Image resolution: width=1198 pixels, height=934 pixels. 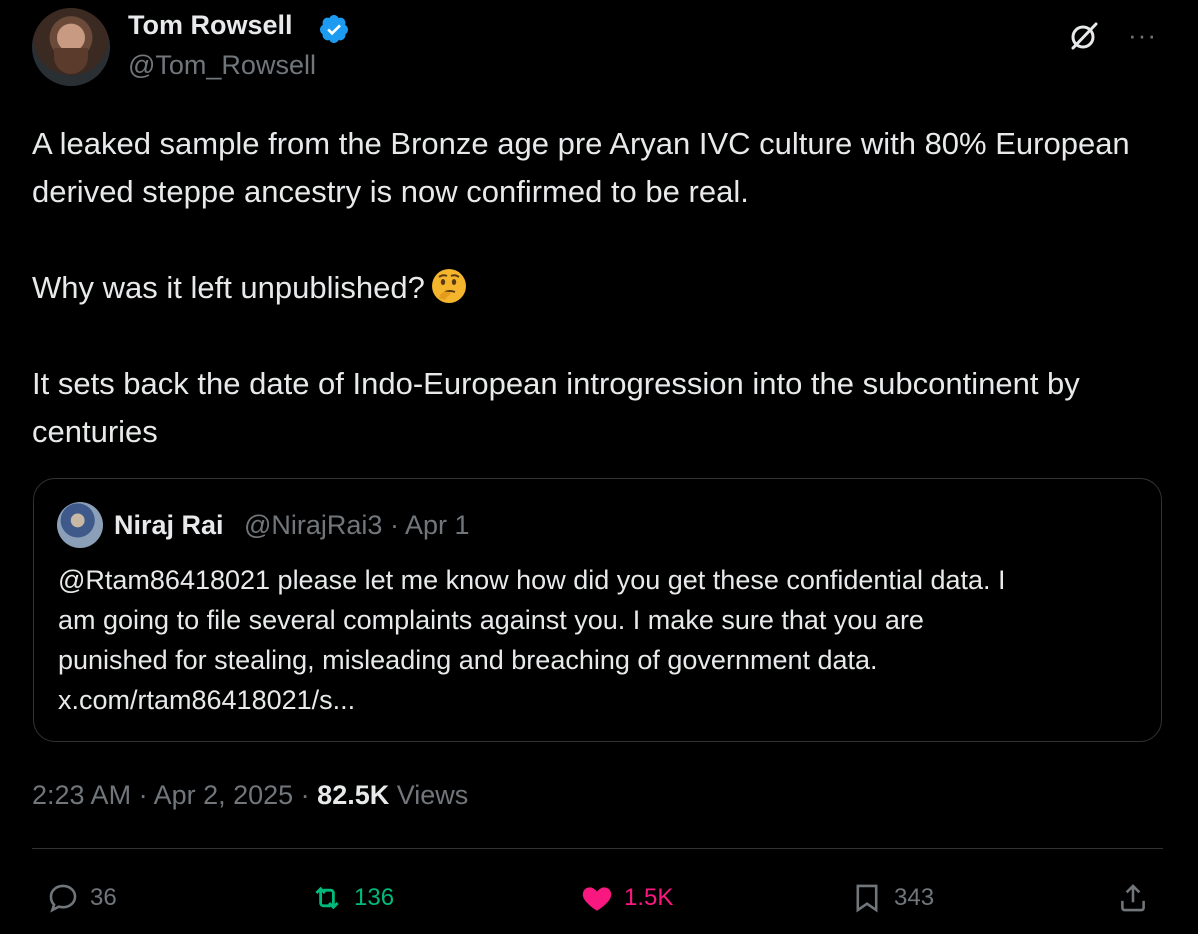 I want to click on share-button, so click(x=1133, y=898).